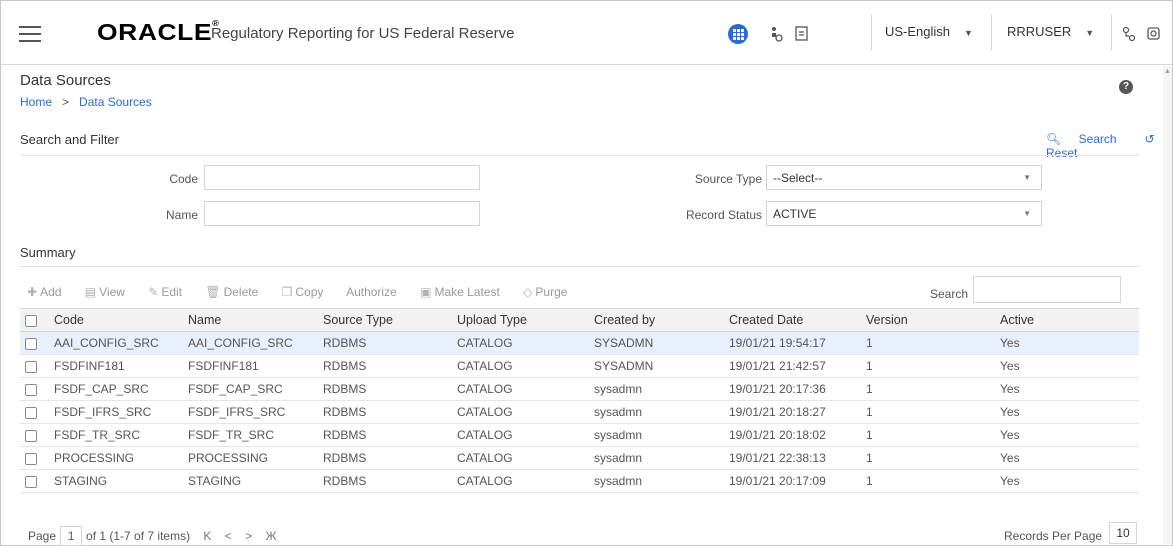  What do you see at coordinates (1129, 34) in the screenshot?
I see `connections-icon` at bounding box center [1129, 34].